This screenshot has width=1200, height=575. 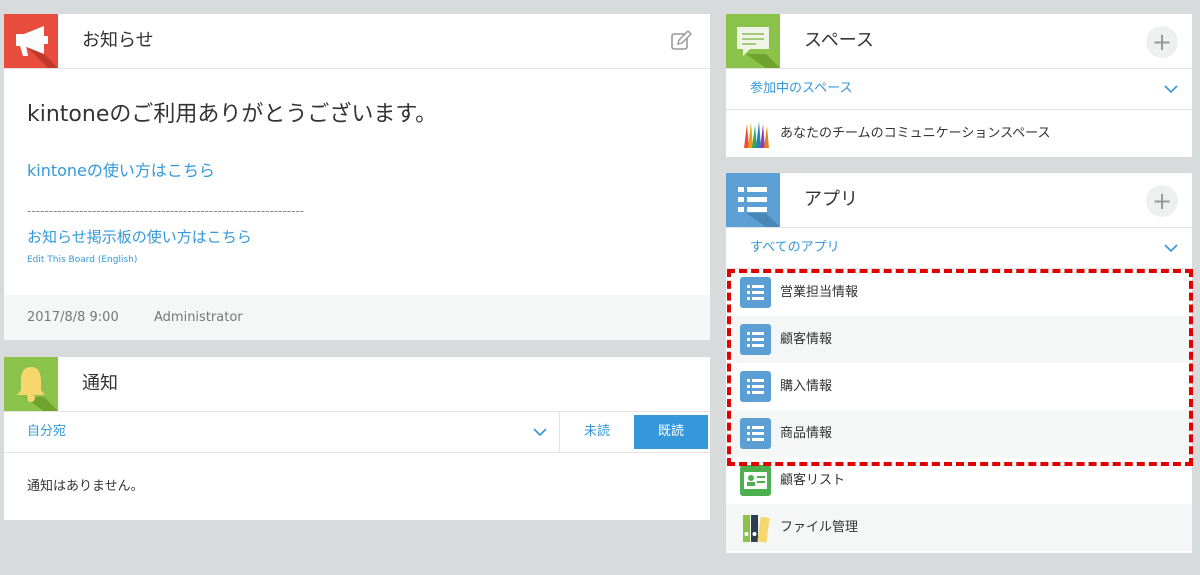 What do you see at coordinates (959, 480) in the screenshot?
I see `app-item: 顧客リスト` at bounding box center [959, 480].